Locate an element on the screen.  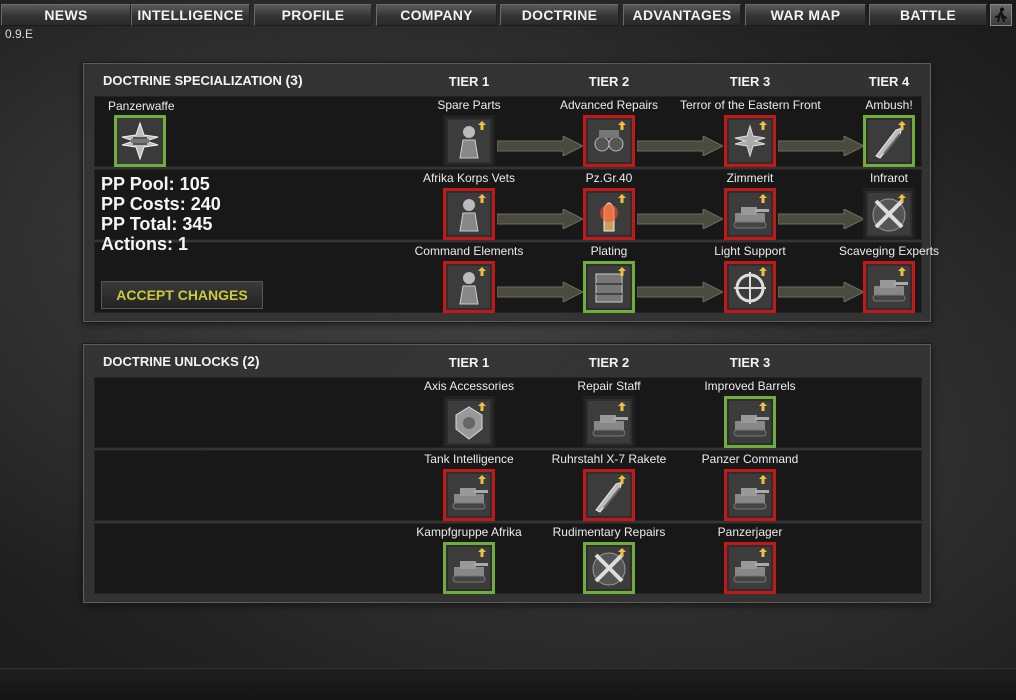
tank-barrel-icon is located at coordinates (750, 422).